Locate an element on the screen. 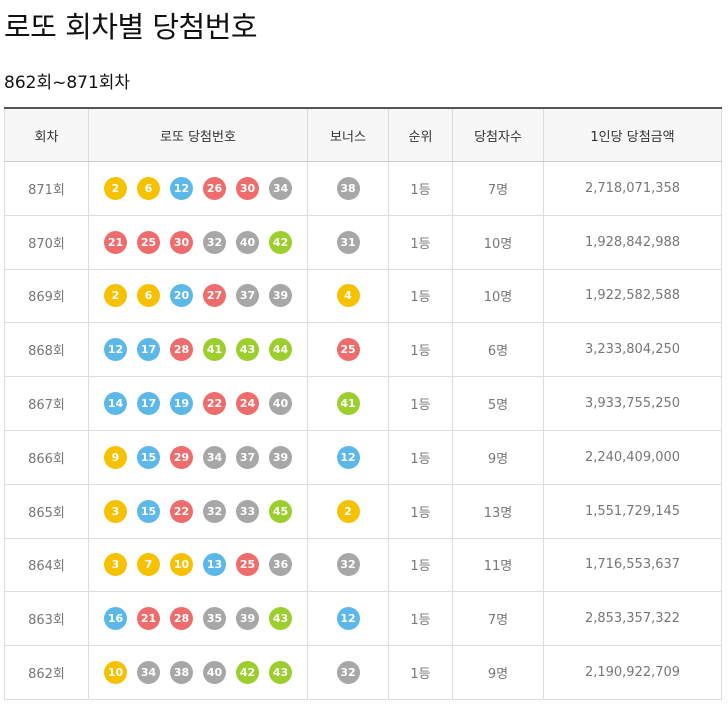 This screenshot has height=707, width=728. number-ball: 43 is located at coordinates (280, 619).